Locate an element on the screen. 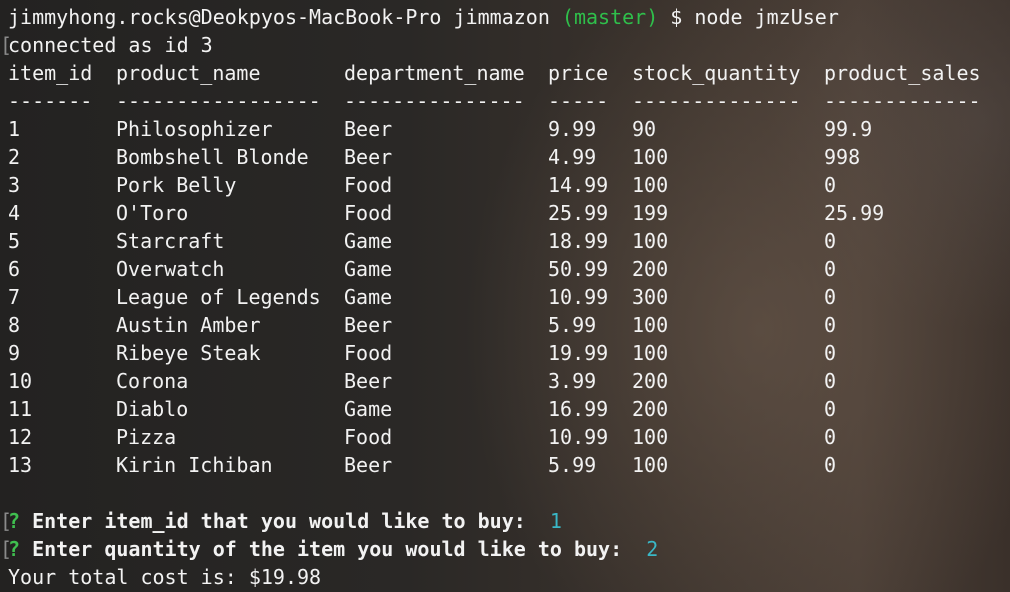  cell: O'Toro is located at coordinates (152, 213).